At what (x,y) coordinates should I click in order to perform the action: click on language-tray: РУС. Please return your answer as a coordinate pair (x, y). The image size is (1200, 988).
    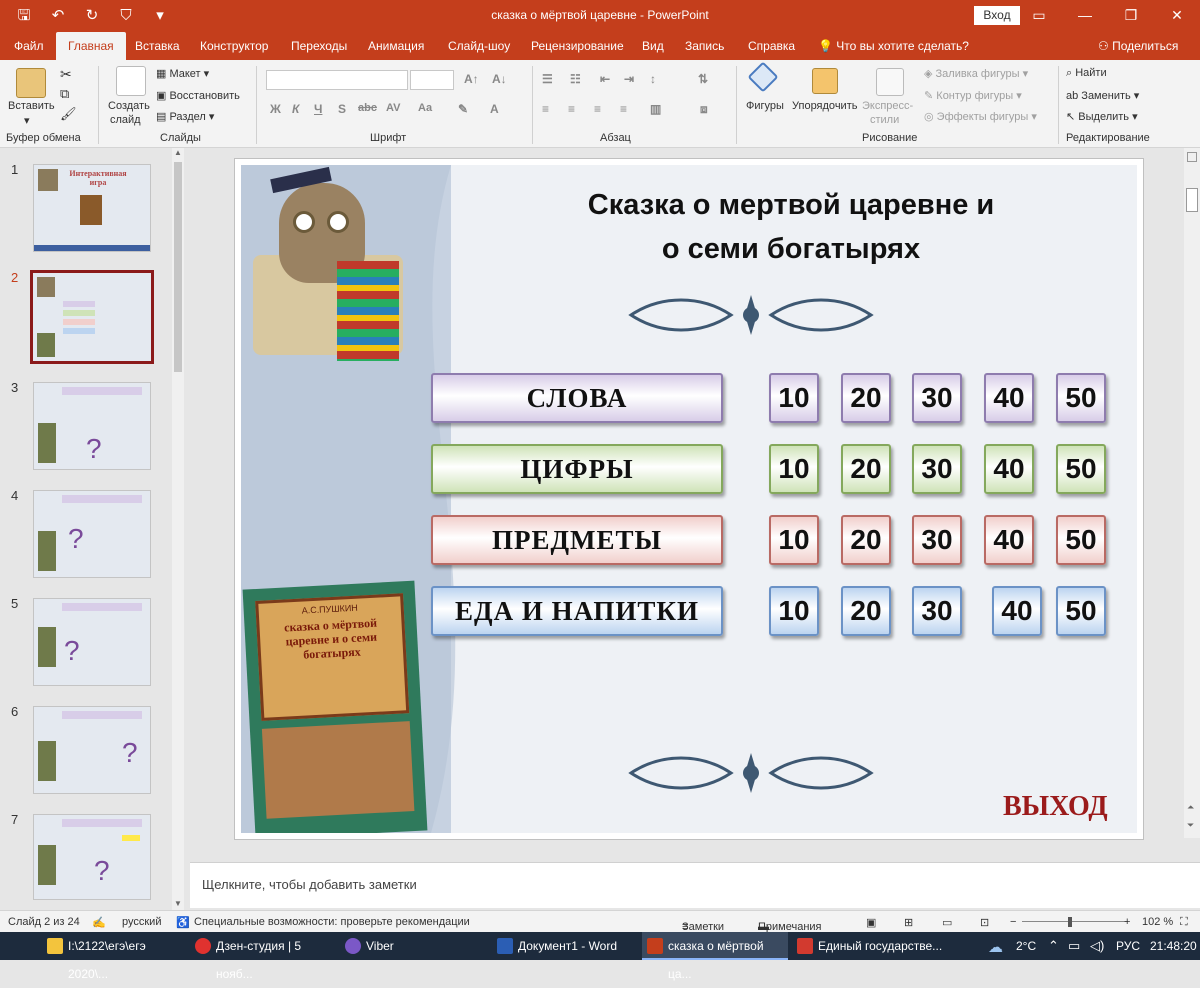
    Looking at the image, I should click on (1128, 946).